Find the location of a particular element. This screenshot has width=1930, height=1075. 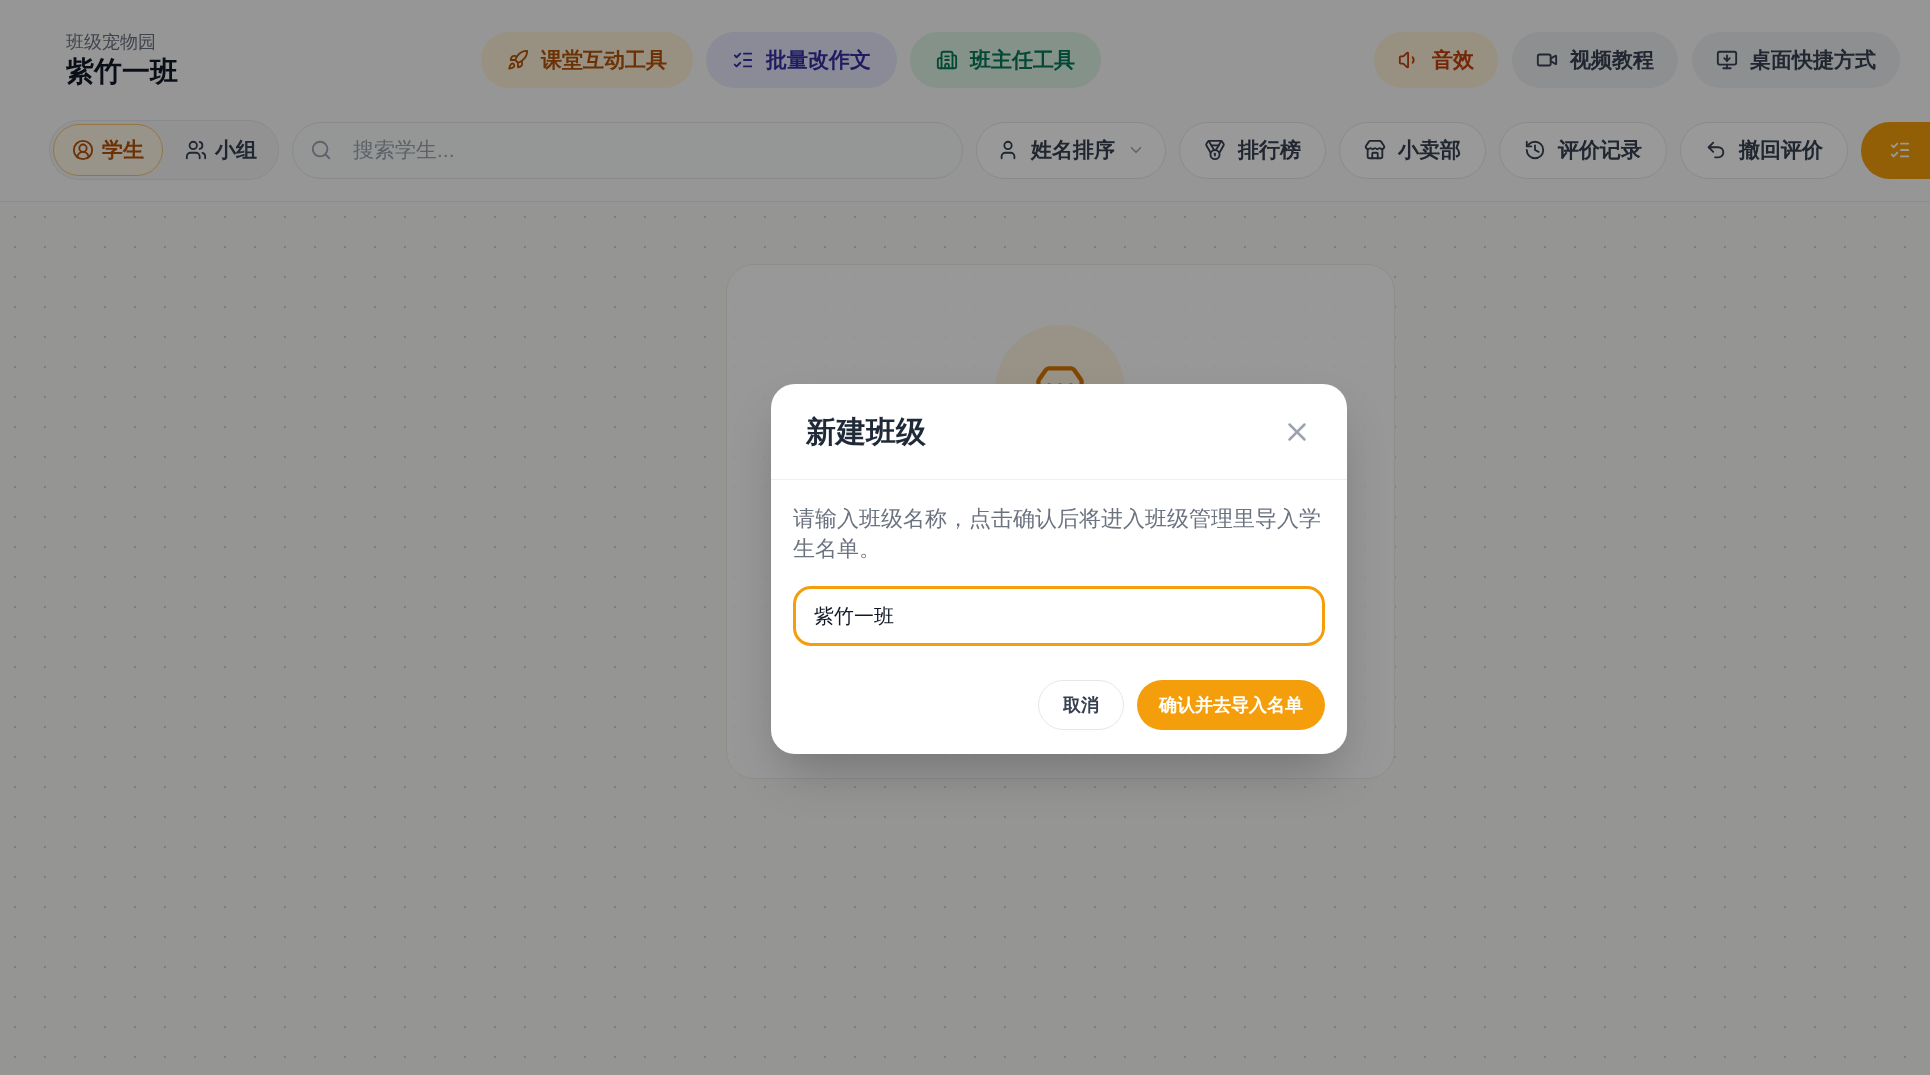

utility-button: 桌面快捷方式 is located at coordinates (1796, 60).